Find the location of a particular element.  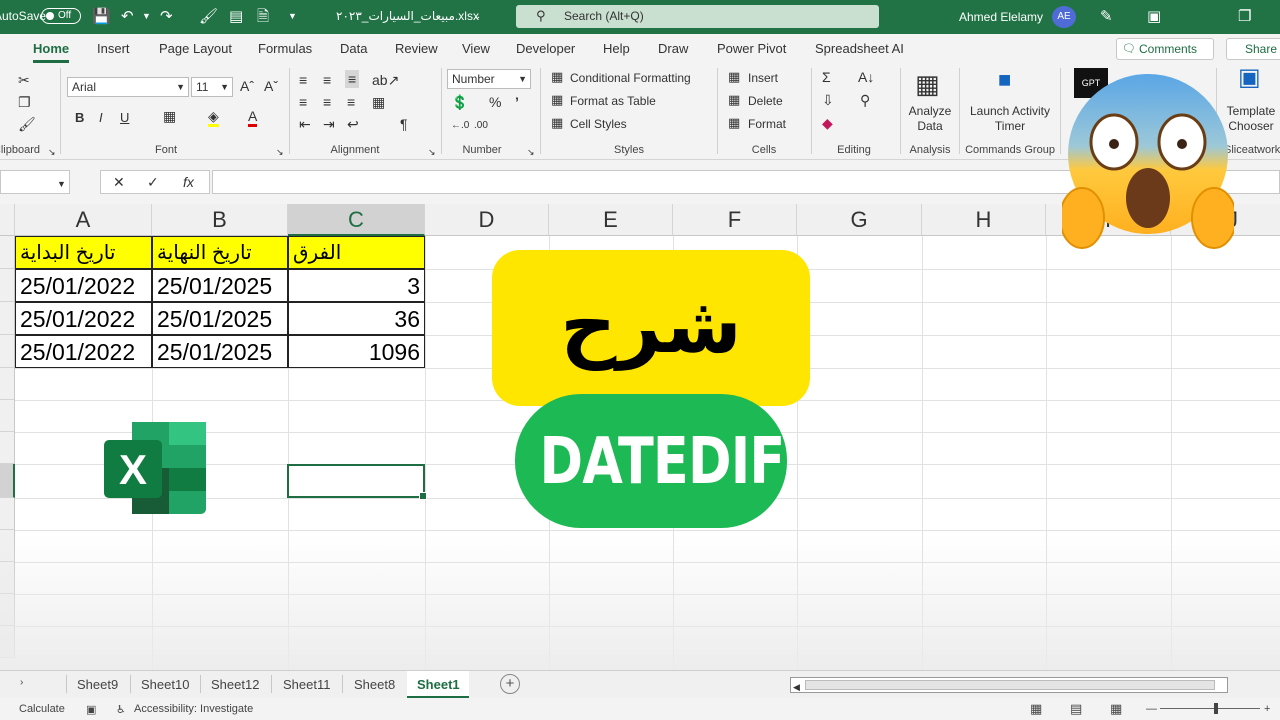

tab-spreadsheet-ai: Spreadsheet AI is located at coordinates (859, 48).